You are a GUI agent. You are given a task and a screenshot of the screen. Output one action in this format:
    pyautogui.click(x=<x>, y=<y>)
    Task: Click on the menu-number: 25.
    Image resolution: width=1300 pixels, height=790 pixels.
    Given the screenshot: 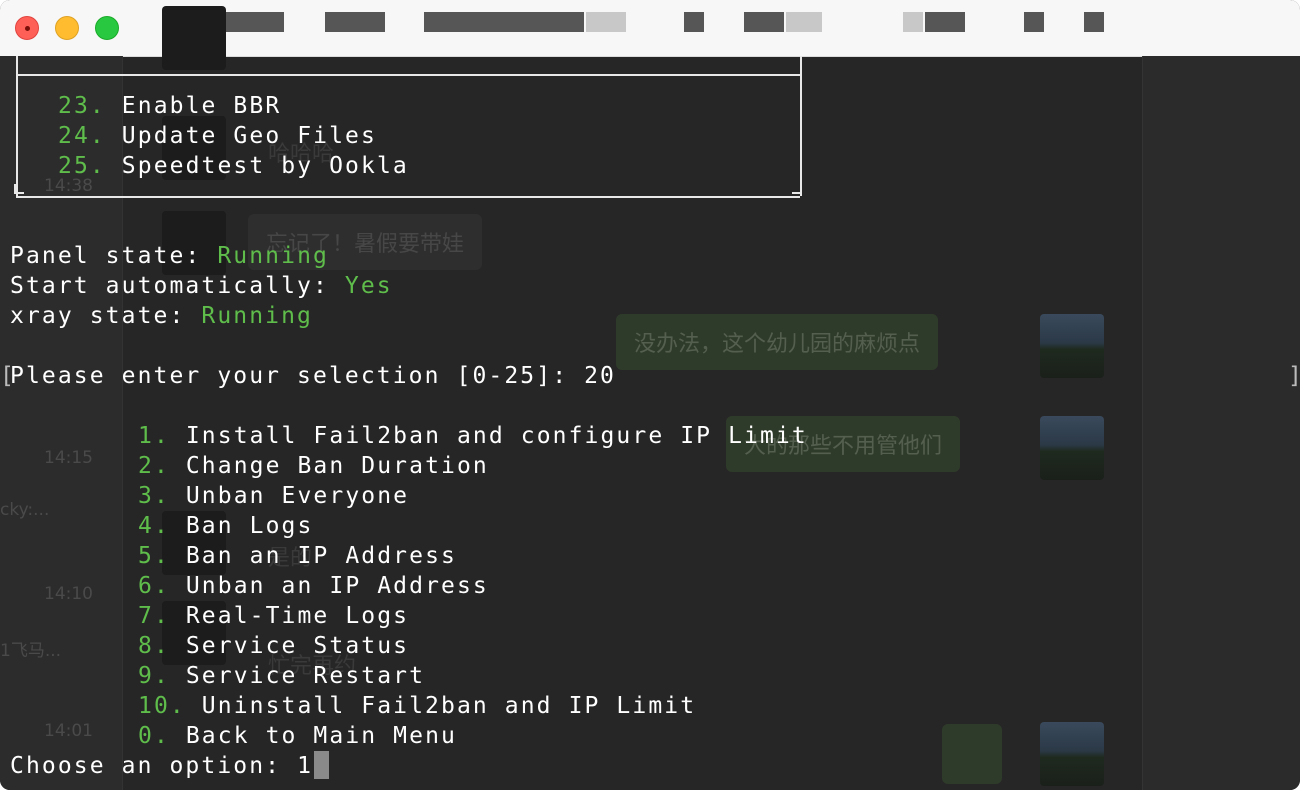 What is the action you would take?
    pyautogui.click(x=82, y=166)
    